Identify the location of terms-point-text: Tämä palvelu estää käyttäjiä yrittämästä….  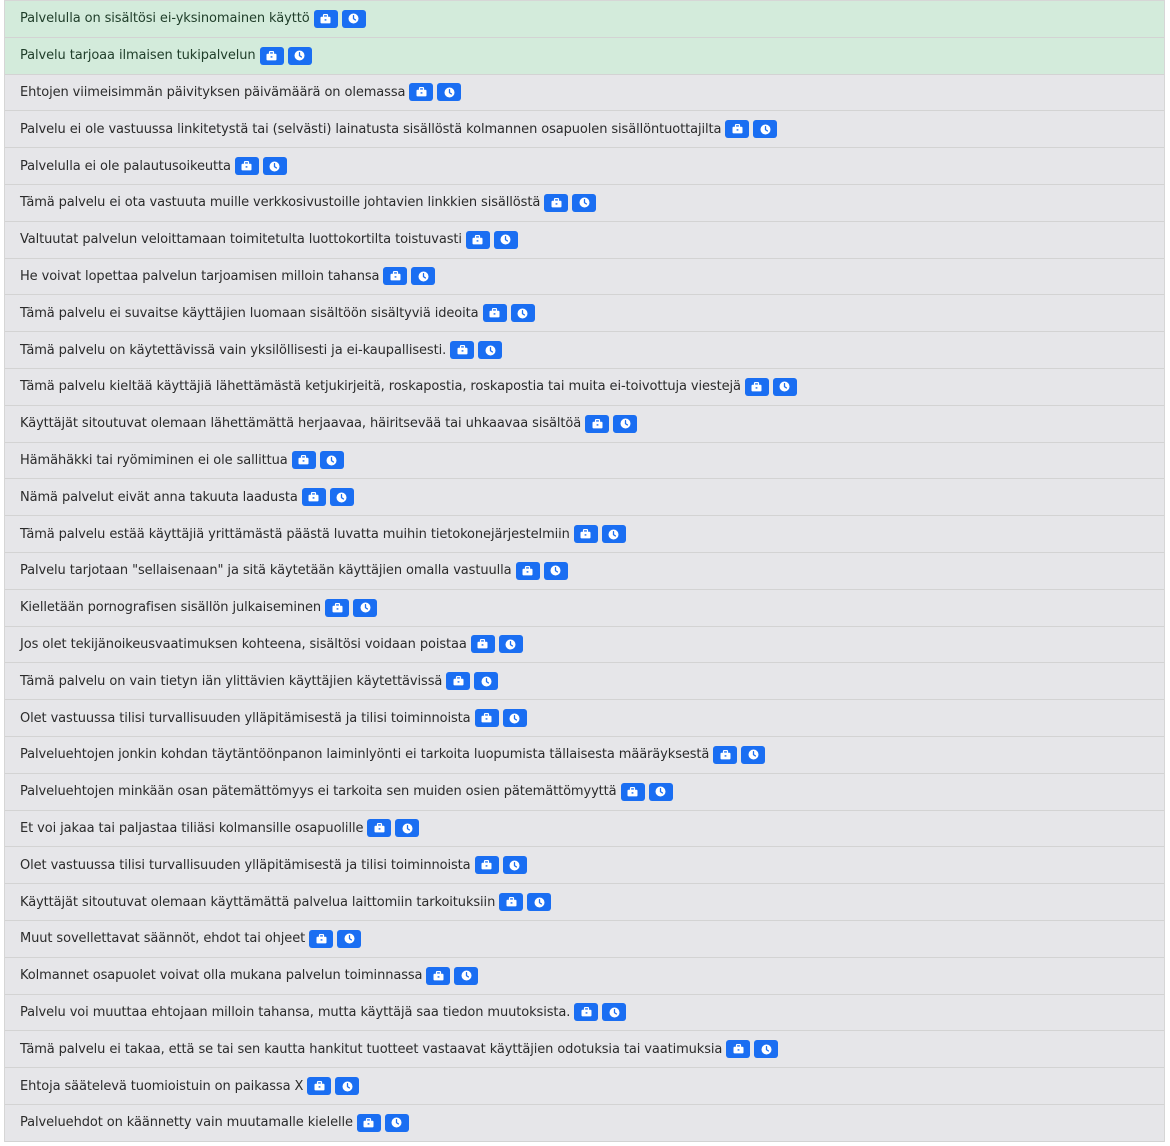
(295, 534).